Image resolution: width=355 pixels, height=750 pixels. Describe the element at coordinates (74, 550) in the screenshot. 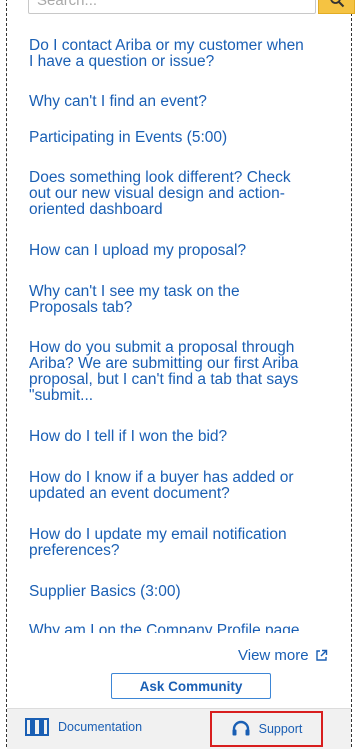

I see `faq-item-line: preferences?` at that location.